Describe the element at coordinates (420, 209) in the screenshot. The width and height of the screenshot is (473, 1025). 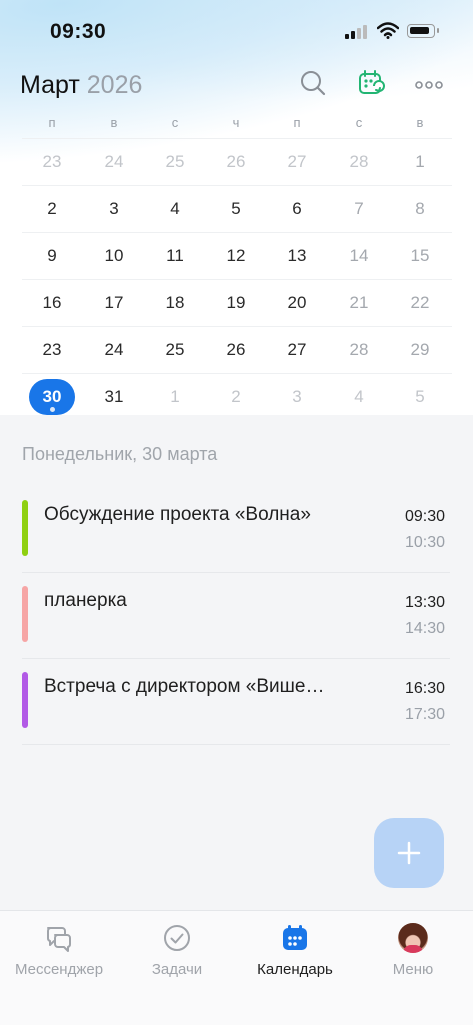
I see `calendar-day: 8` at that location.